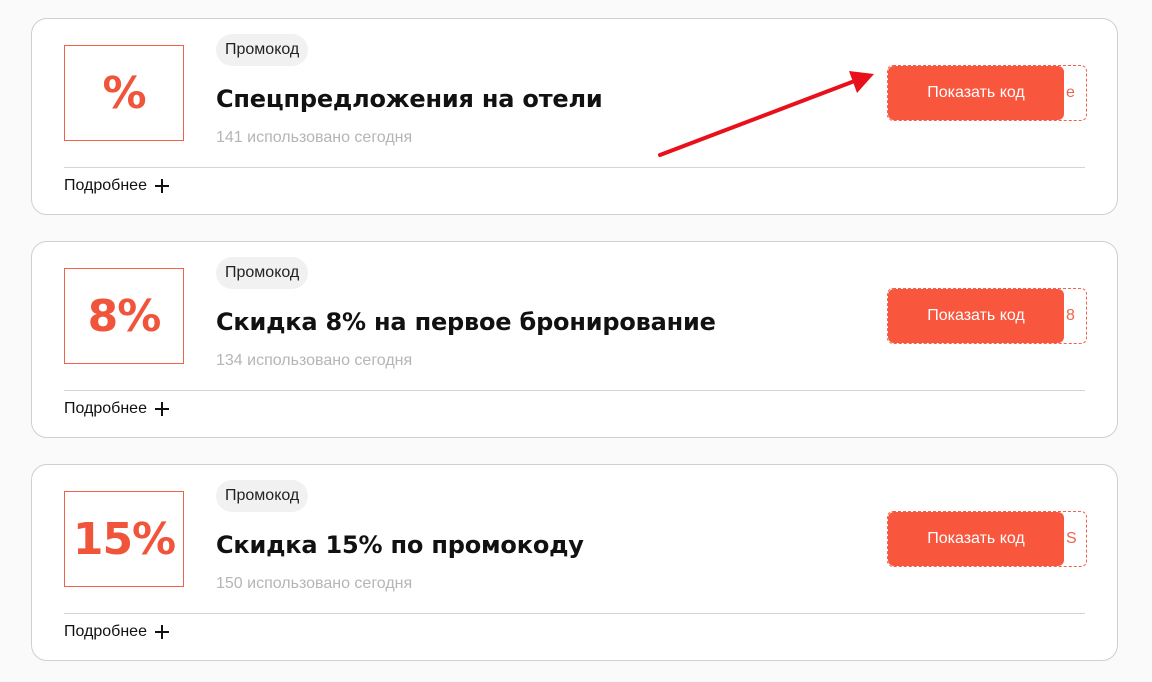 The image size is (1152, 682). I want to click on promo-code-reveal: 8 Показать код, so click(987, 316).